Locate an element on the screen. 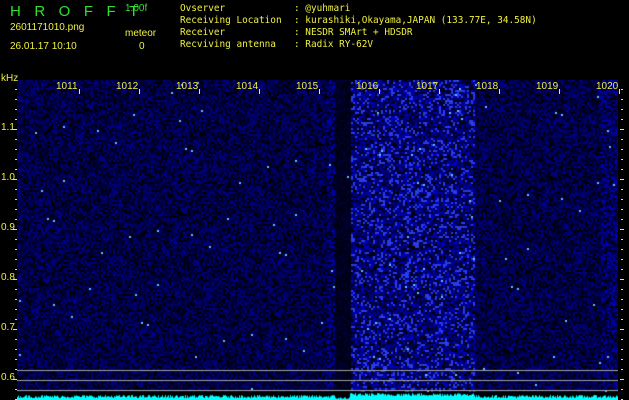 This screenshot has width=629, height=400. x-tick-label: 1018 is located at coordinates (487, 86).